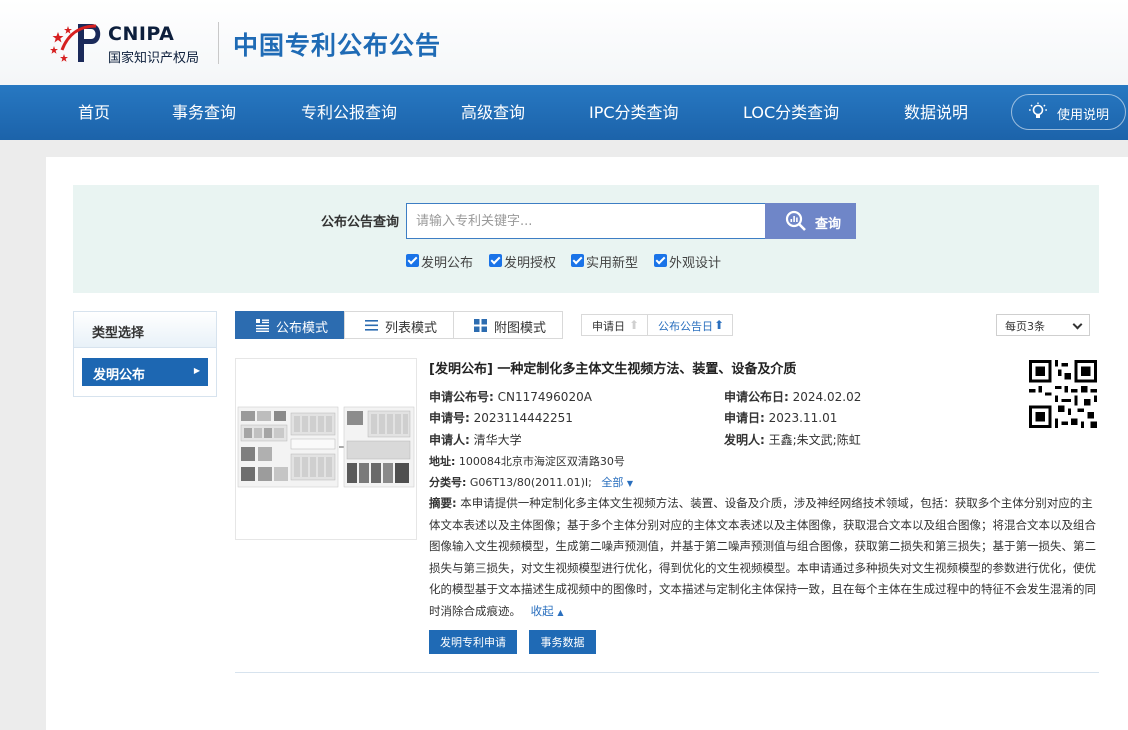  I want to click on sort-publication-date: 公布公告日 ⬆, so click(690, 325).